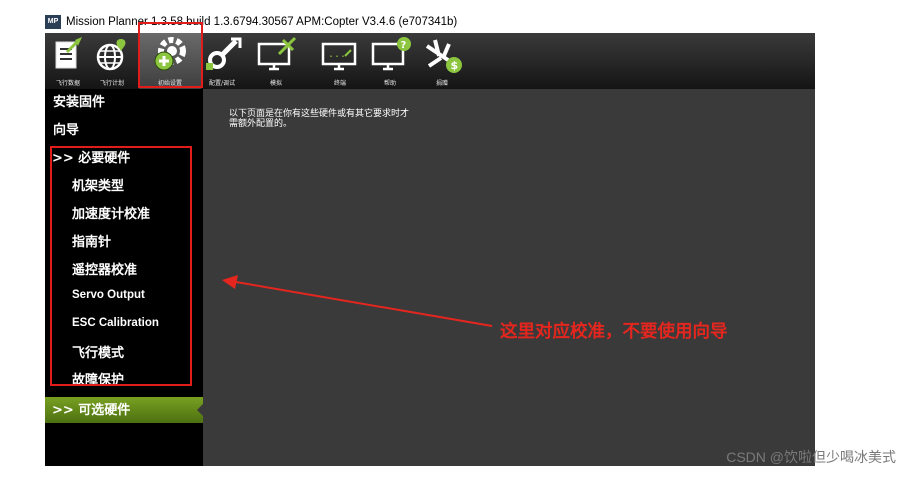 Image resolution: width=911 pixels, height=478 pixels. I want to click on watermark: CSDN @饮啦但少喝冰美式, so click(811, 457).